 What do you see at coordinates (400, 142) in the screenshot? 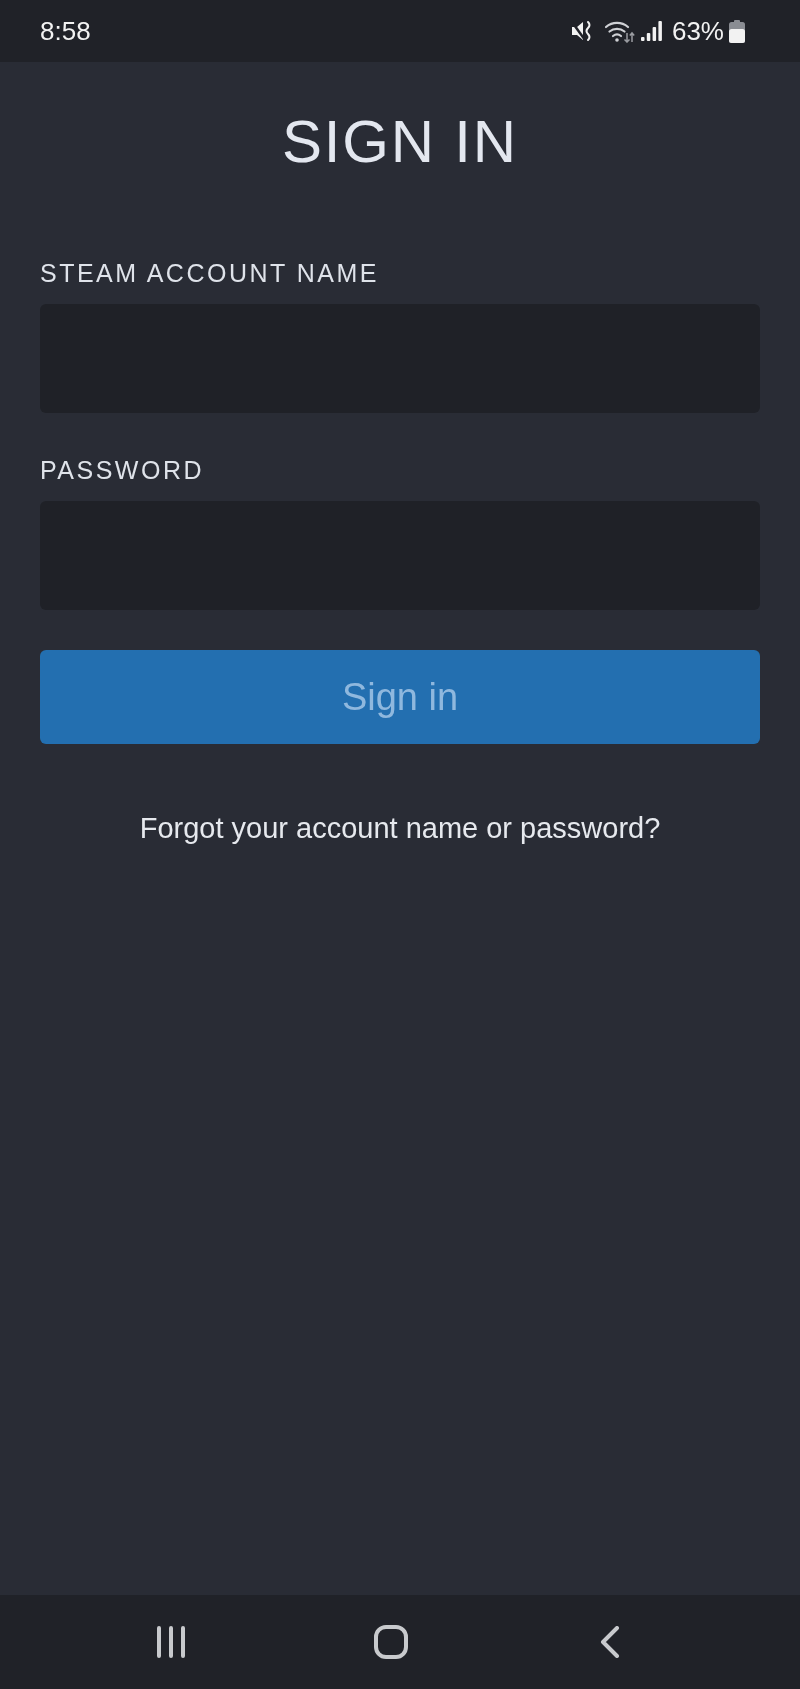
I see `page-title: SIGN IN` at bounding box center [400, 142].